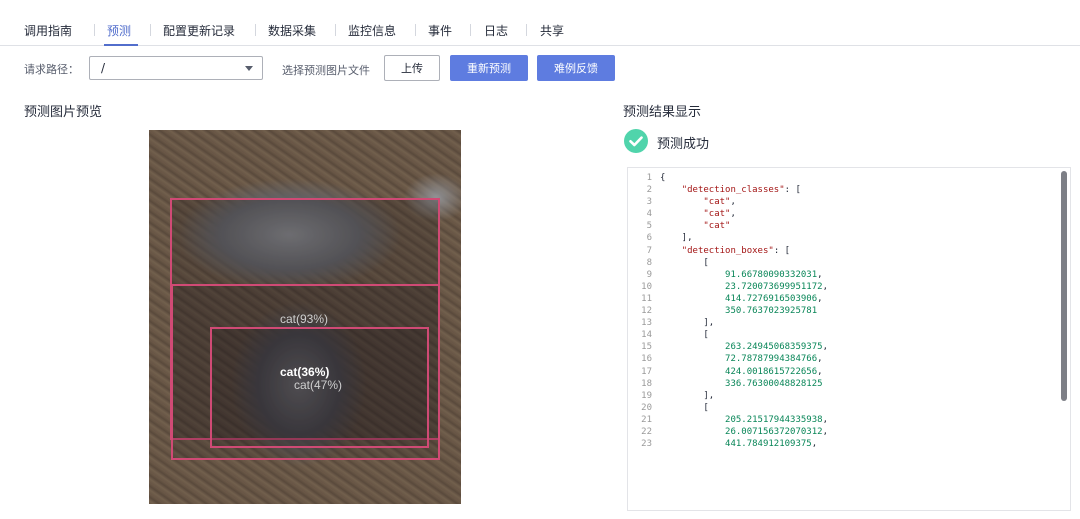 This screenshot has height=519, width=1080. Describe the element at coordinates (646, 371) in the screenshot. I see `line-number: 17` at that location.